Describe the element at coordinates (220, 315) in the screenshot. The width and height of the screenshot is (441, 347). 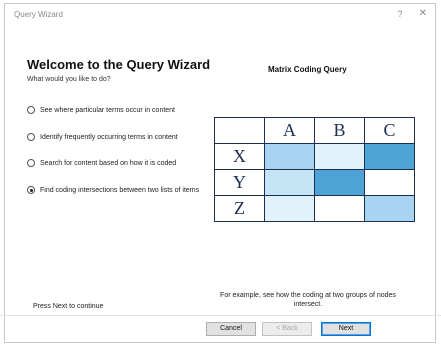
I see `footer-divider` at that location.